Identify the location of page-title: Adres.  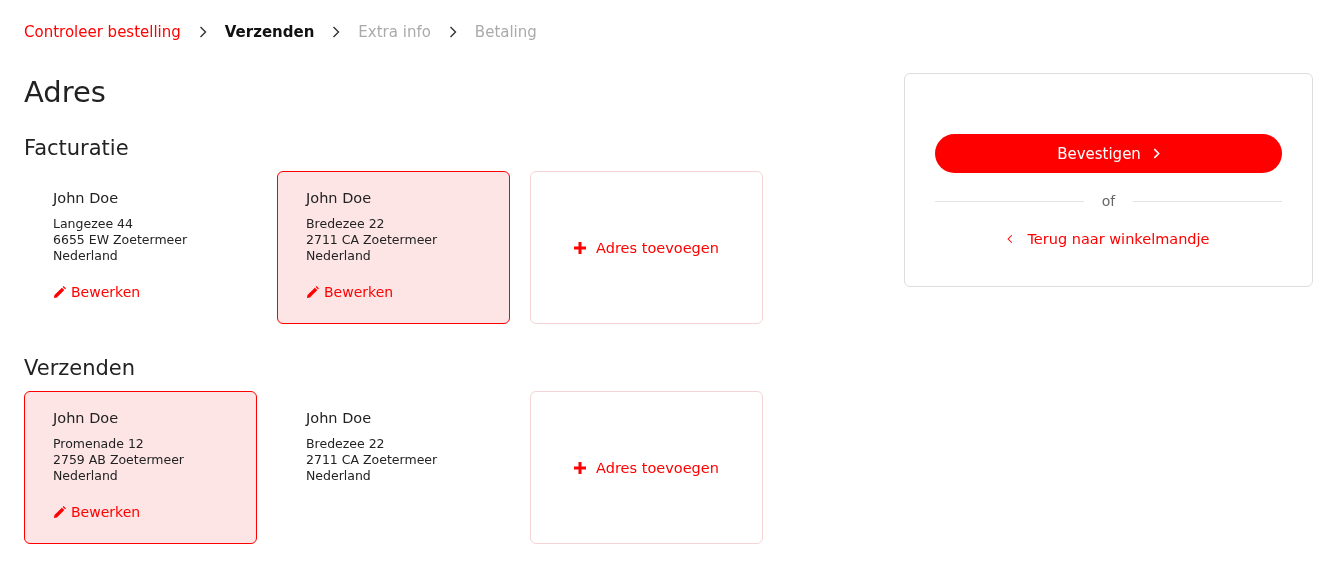
(65, 92).